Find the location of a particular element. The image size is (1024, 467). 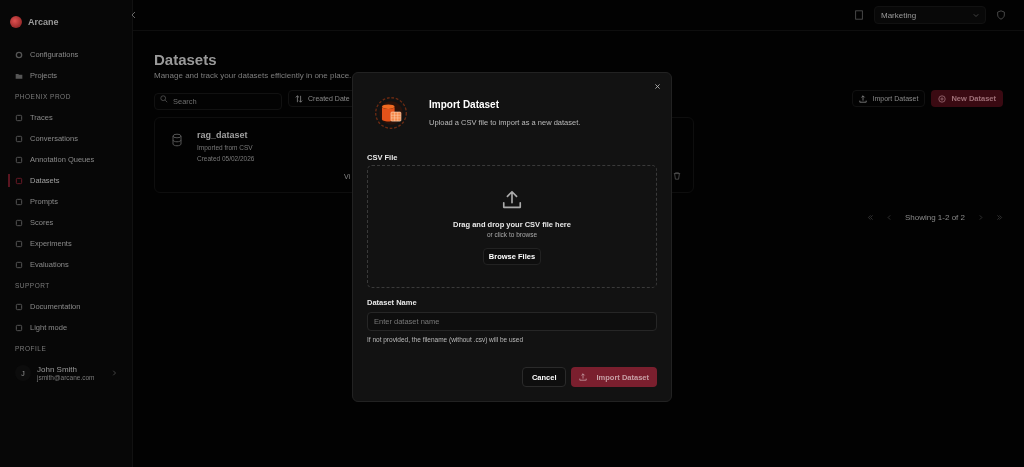

workspace-select: Marketing is located at coordinates (930, 15).